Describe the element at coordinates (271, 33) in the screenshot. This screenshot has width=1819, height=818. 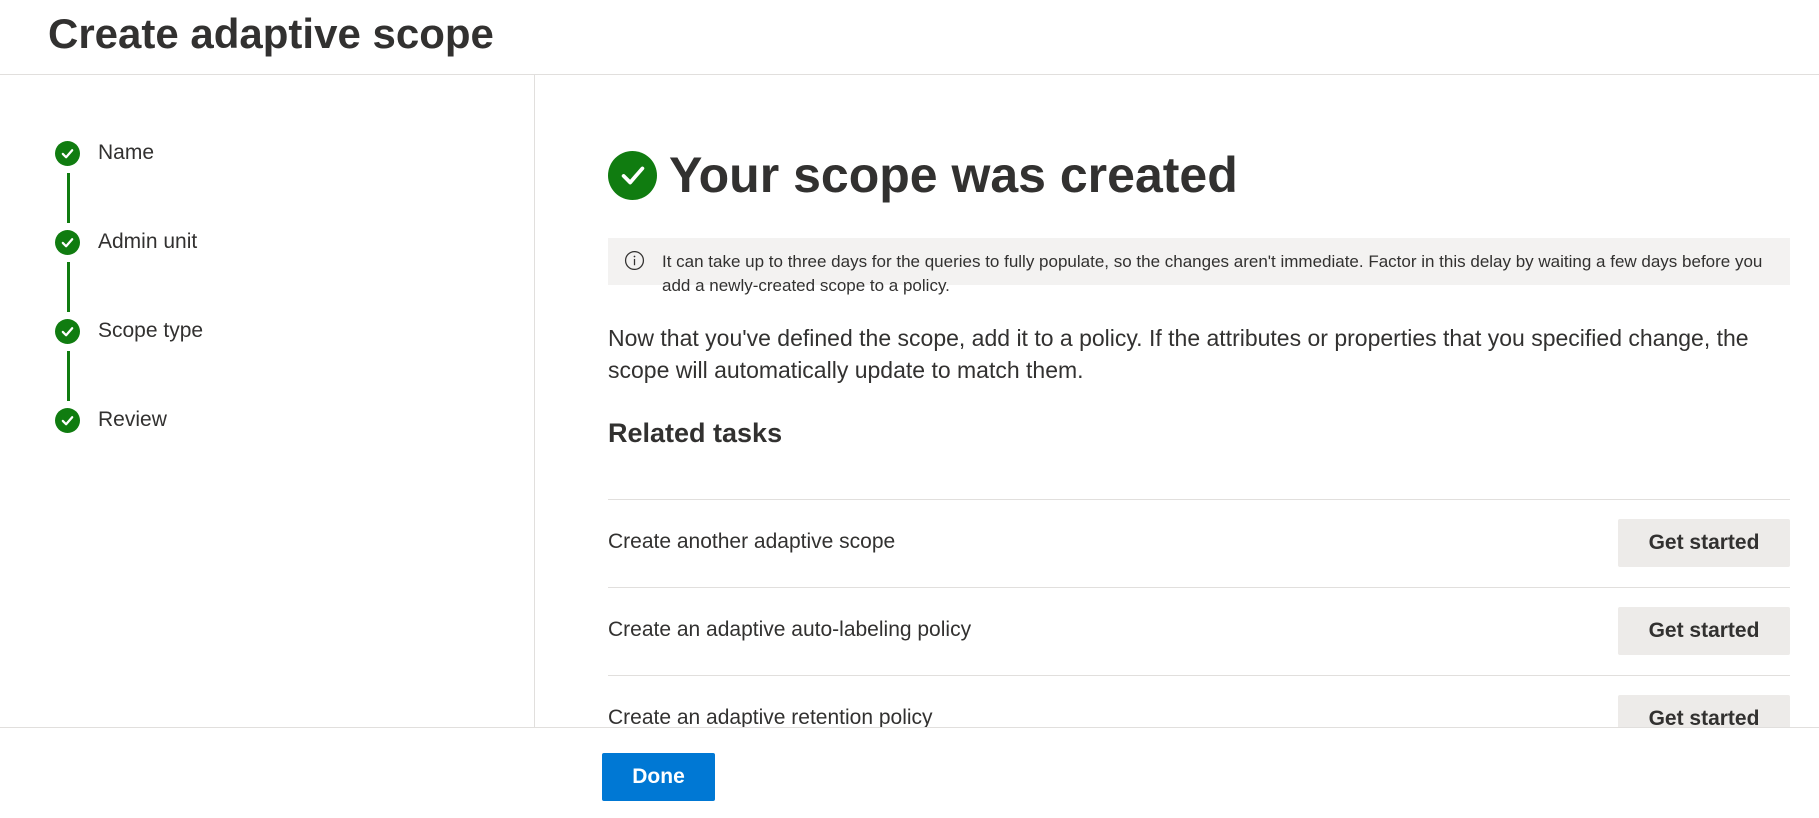
I see `page-title: Create adaptive scope` at that location.